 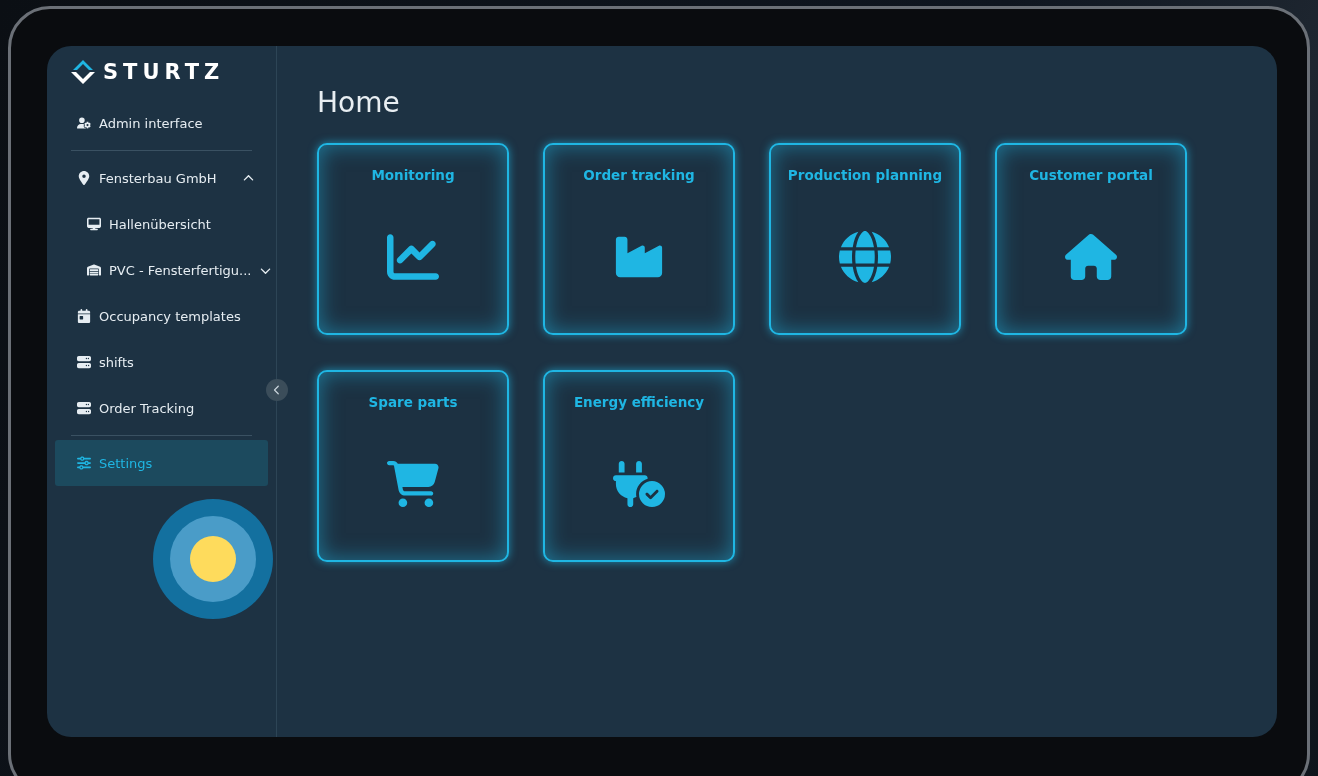 I want to click on chevron-icon, so click(x=248, y=178).